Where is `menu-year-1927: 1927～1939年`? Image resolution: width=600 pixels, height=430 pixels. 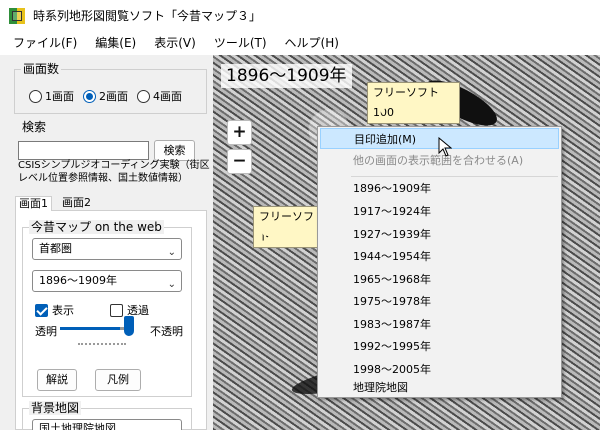
menu-year-1927: 1927～1939年 is located at coordinates (439, 234).